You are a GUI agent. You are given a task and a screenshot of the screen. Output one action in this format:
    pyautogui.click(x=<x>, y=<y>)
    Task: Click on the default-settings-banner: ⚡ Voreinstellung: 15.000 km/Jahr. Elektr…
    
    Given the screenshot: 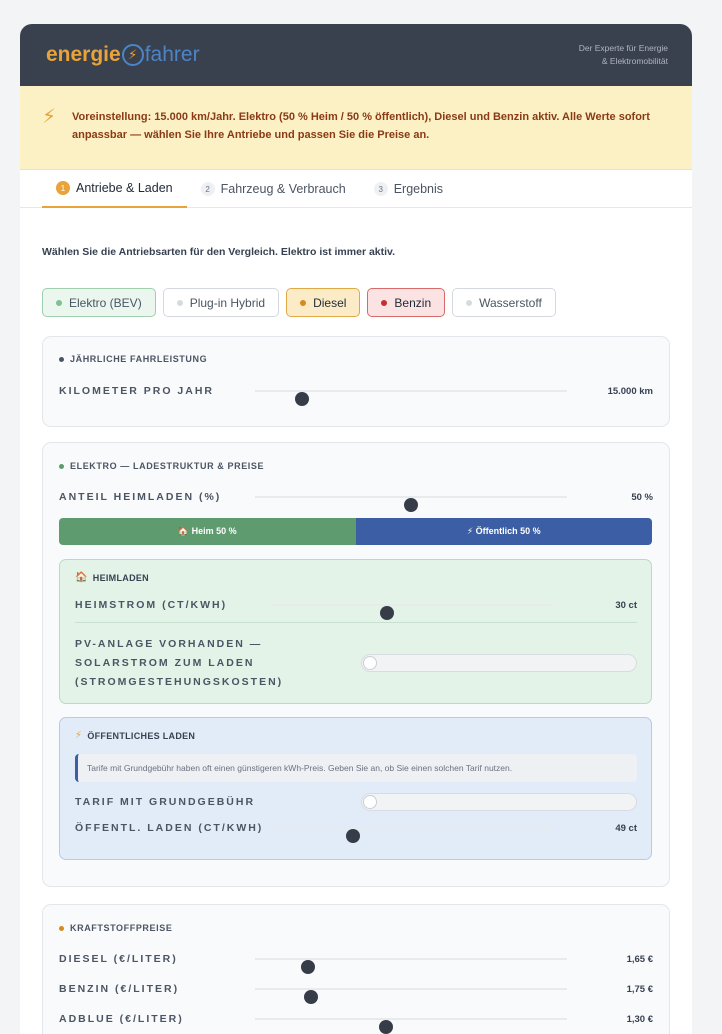 What is the action you would take?
    pyautogui.click(x=356, y=128)
    